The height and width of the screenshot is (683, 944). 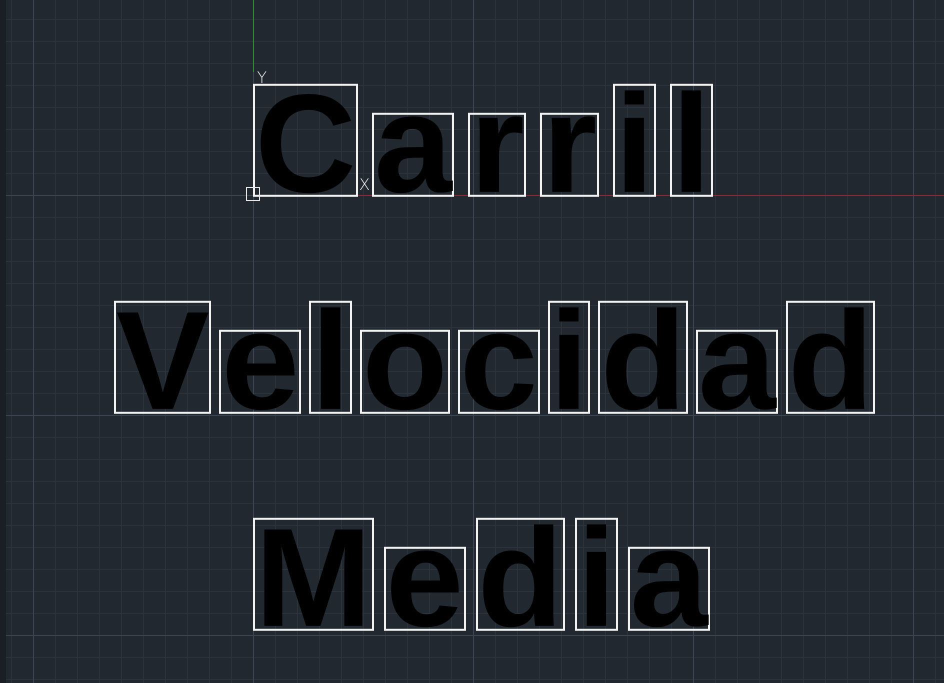 I want to click on y-axis-line, so click(x=253, y=36).